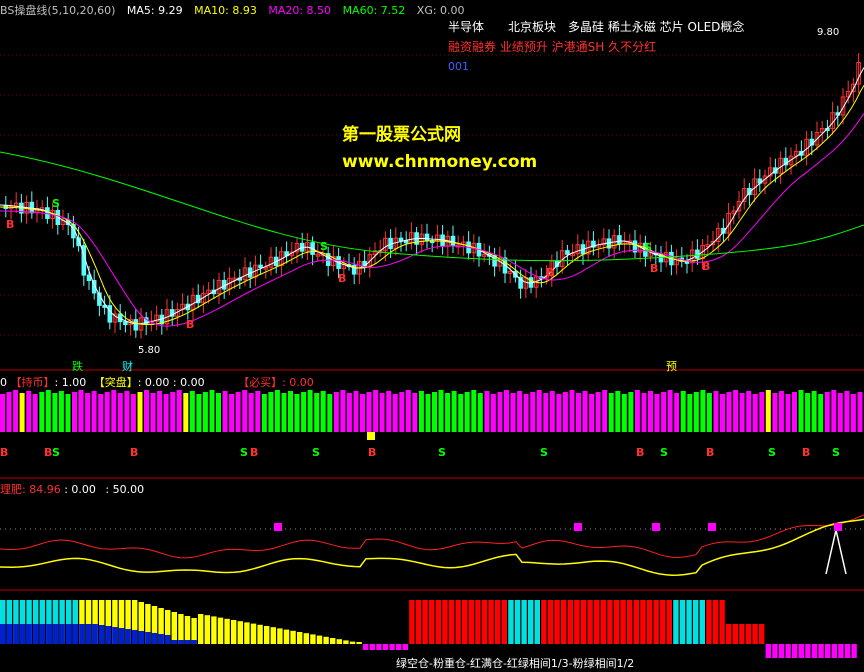  Describe the element at coordinates (664, 452) in the screenshot. I see `panel2-signal-s: S` at that location.